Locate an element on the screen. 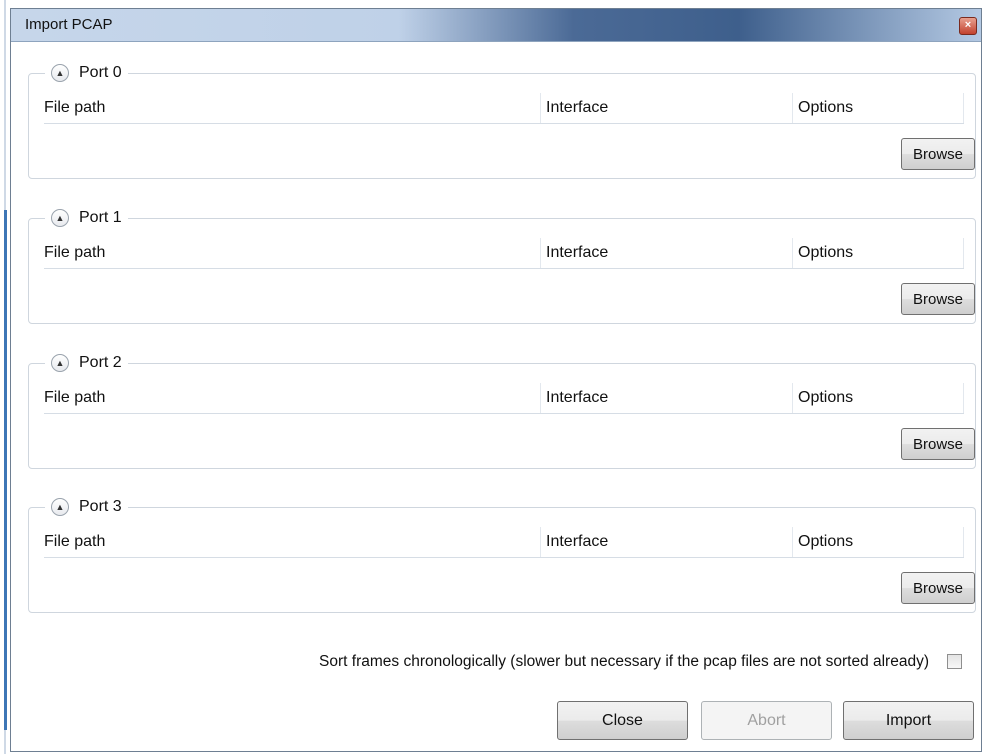  port-label: Port 2 is located at coordinates (100, 362).